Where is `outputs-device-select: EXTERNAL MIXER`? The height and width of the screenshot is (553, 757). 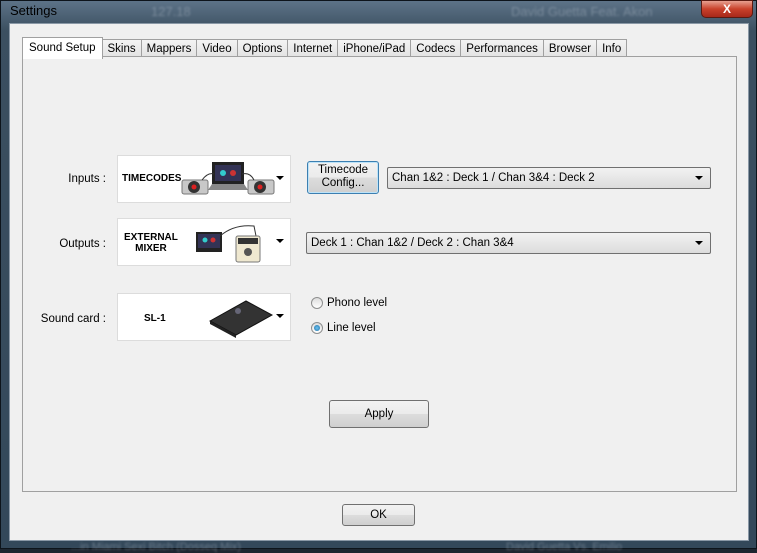
outputs-device-select: EXTERNAL MIXER is located at coordinates (204, 242).